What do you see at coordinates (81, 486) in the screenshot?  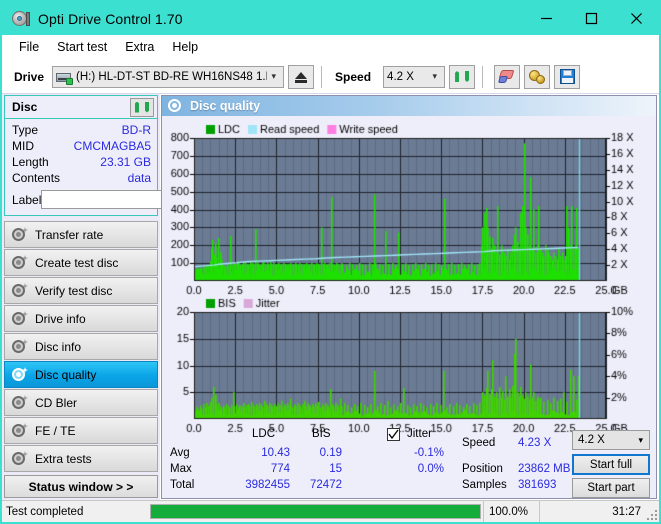 I see `status-window-button: Status window > >` at bounding box center [81, 486].